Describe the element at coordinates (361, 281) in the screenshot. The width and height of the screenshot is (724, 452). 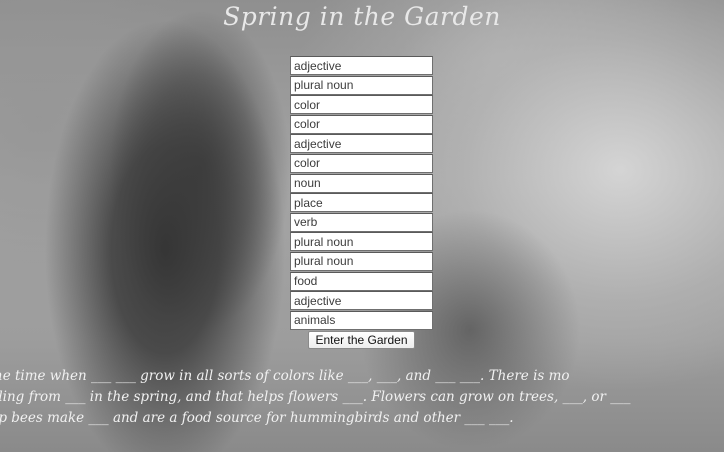
I see `food-field` at that location.